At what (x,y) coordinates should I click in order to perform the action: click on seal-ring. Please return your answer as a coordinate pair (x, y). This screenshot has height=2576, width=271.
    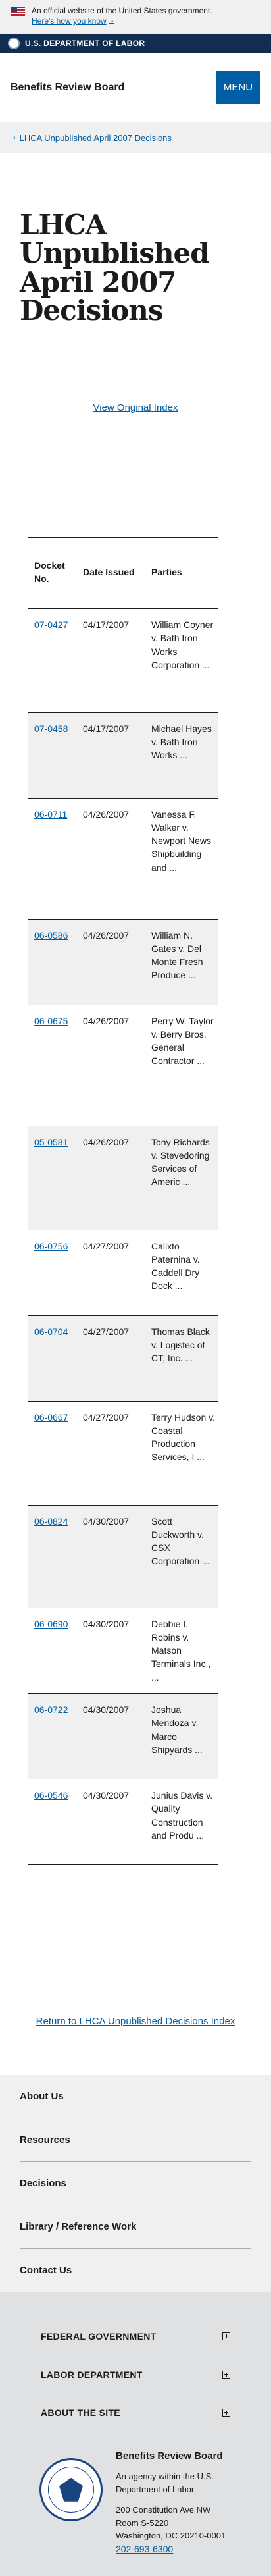
    Looking at the image, I should click on (71, 2489).